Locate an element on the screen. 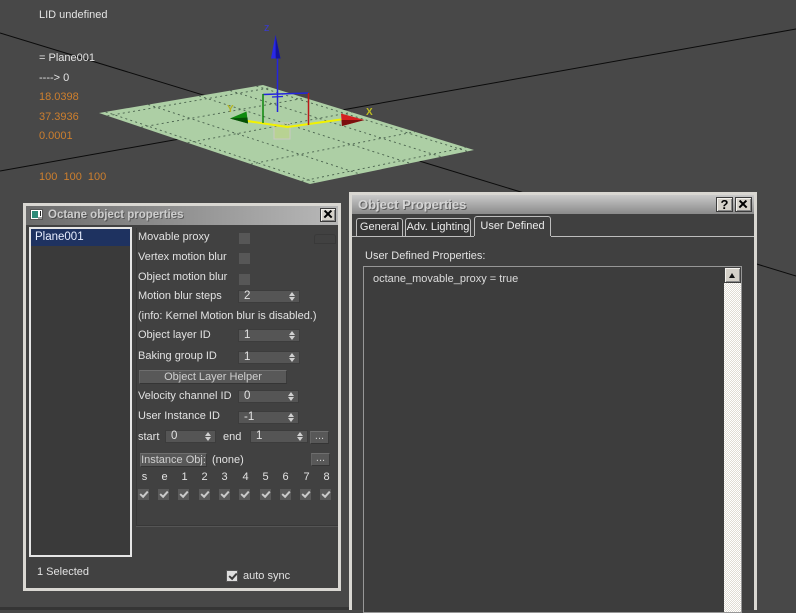 This screenshot has height=613, width=796. svg-text: z is located at coordinates (267, 28).